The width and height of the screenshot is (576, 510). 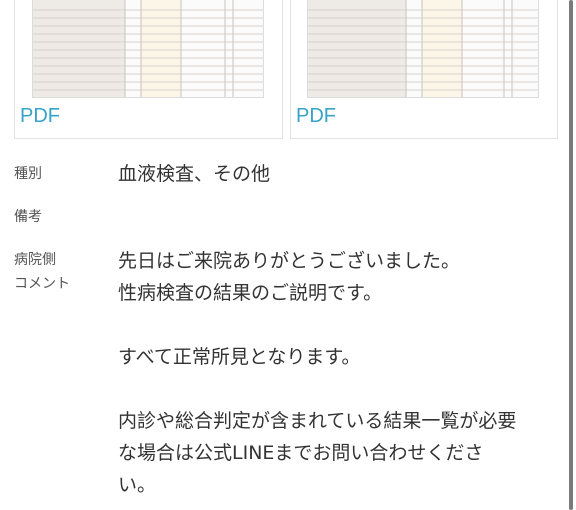 I want to click on vertical-scrollbar, so click(x=571, y=255).